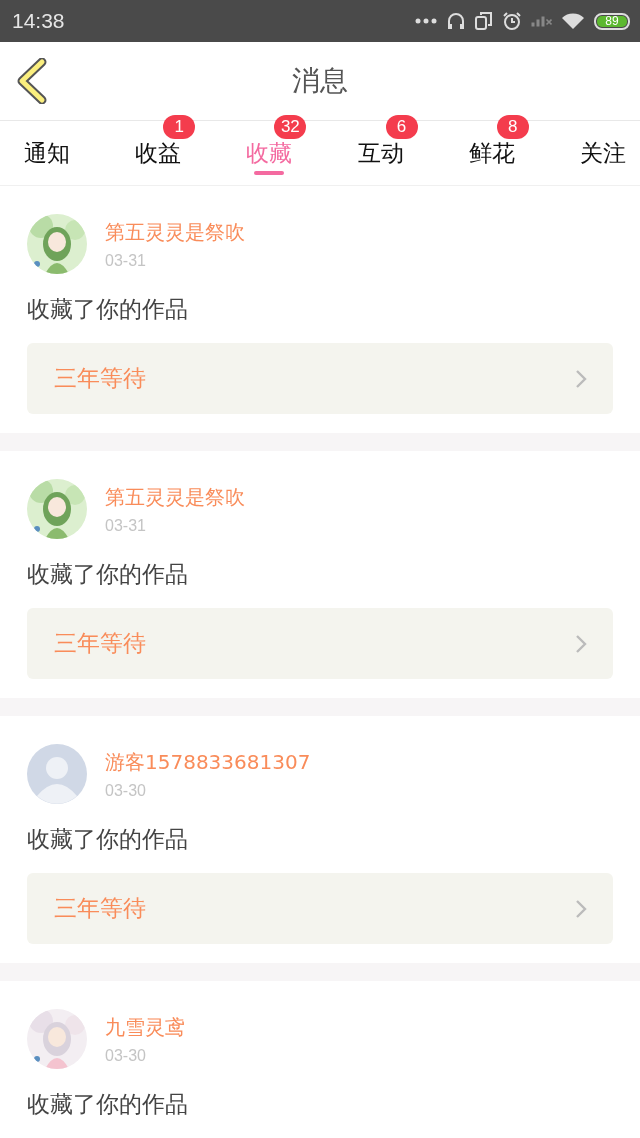 The width and height of the screenshot is (640, 1138). What do you see at coordinates (491, 153) in the screenshot?
I see `tab: 鲜花` at bounding box center [491, 153].